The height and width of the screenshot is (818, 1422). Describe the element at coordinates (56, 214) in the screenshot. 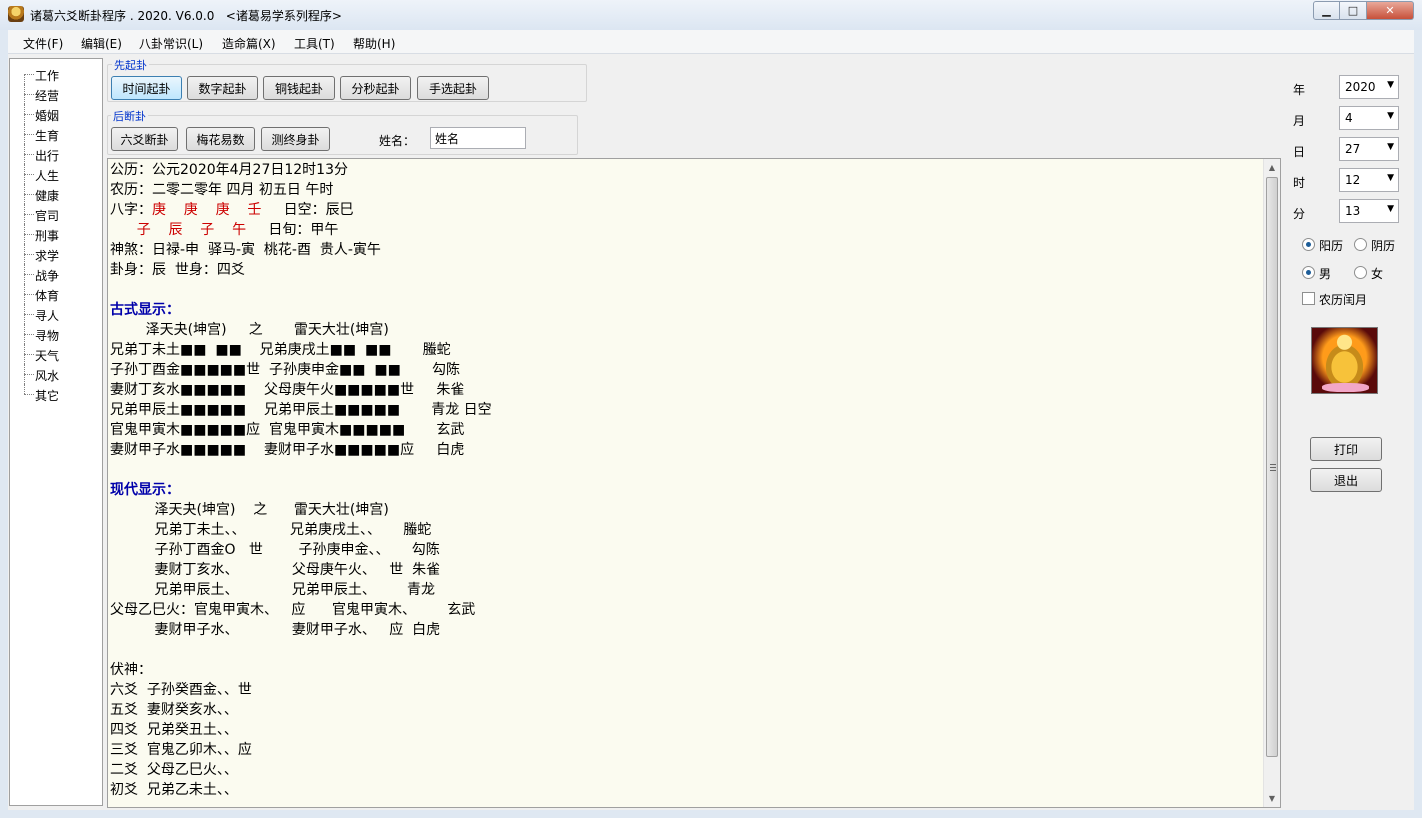

I see `tree-item: 官司` at that location.